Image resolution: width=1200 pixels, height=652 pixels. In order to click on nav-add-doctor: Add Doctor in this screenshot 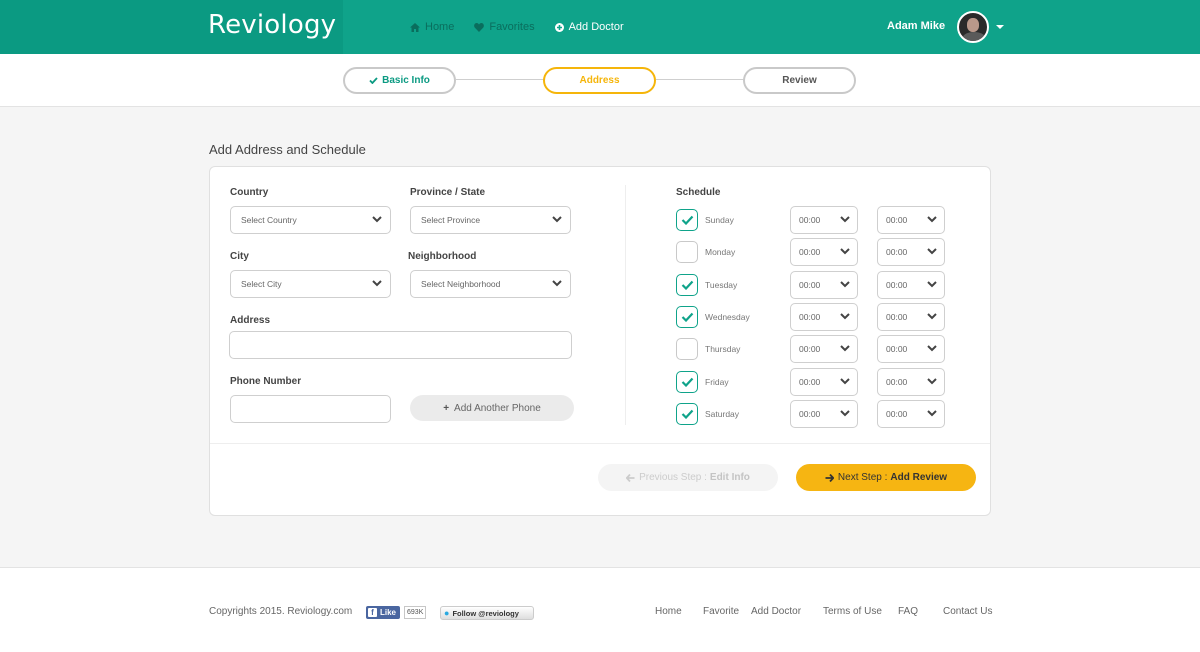, I will do `click(589, 27)`.